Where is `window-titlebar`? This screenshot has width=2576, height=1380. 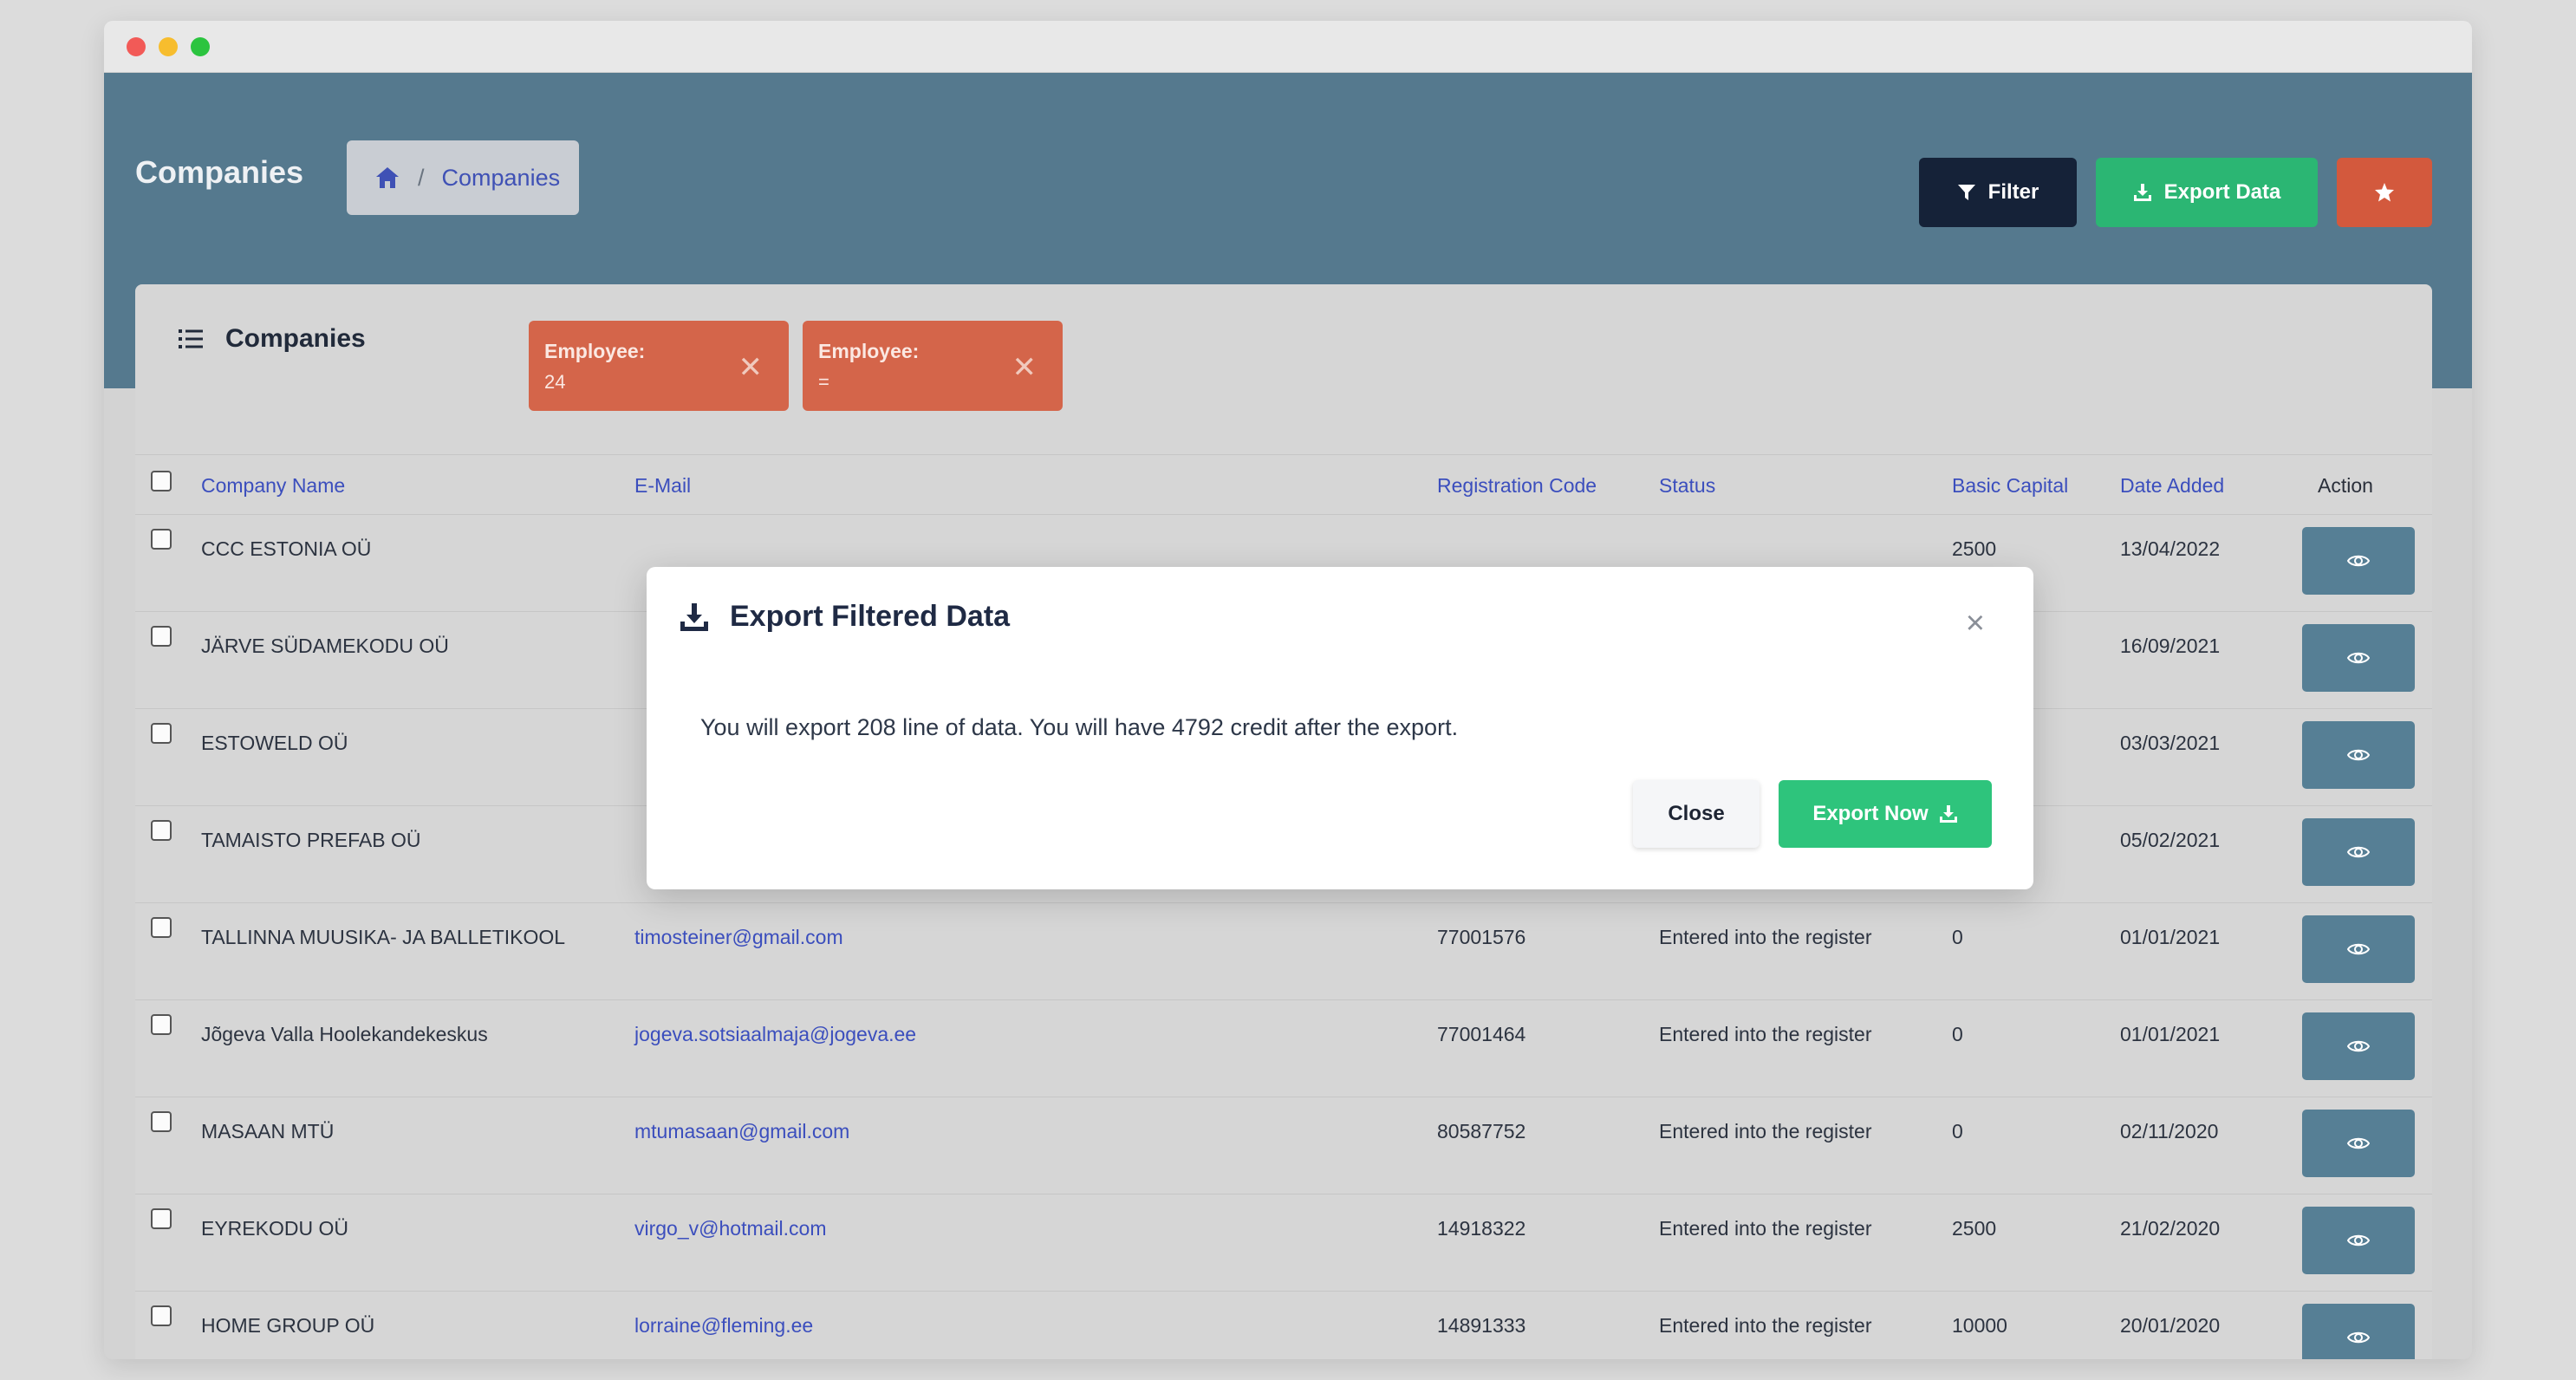
window-titlebar is located at coordinates (1288, 47).